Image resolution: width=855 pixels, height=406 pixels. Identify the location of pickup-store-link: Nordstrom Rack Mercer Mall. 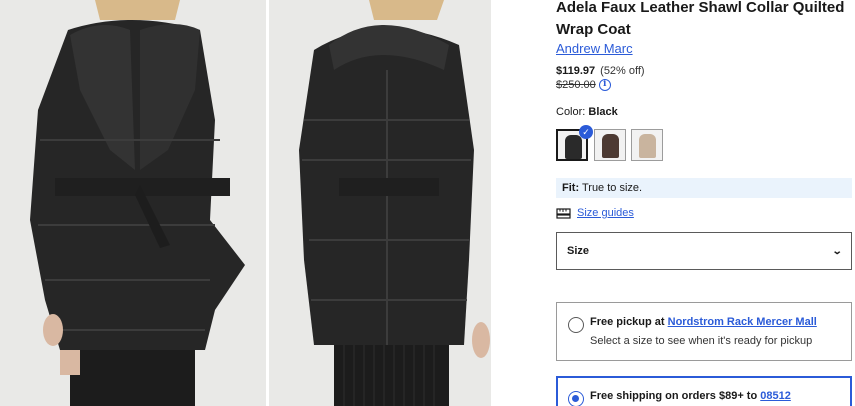
(742, 322).